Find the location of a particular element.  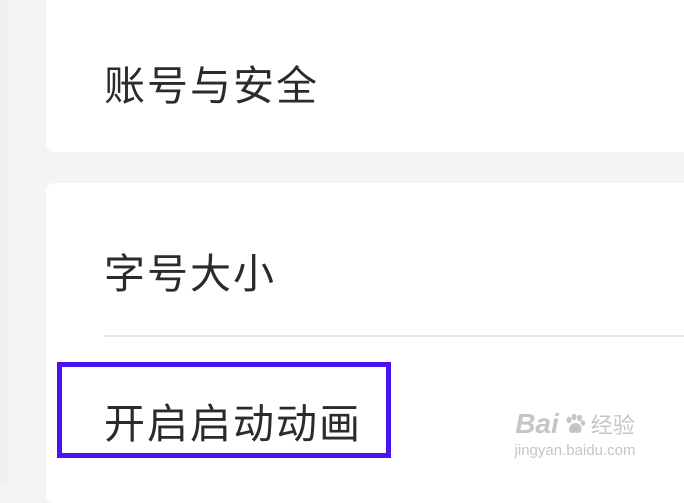

left-edge is located at coordinates (4, 242).